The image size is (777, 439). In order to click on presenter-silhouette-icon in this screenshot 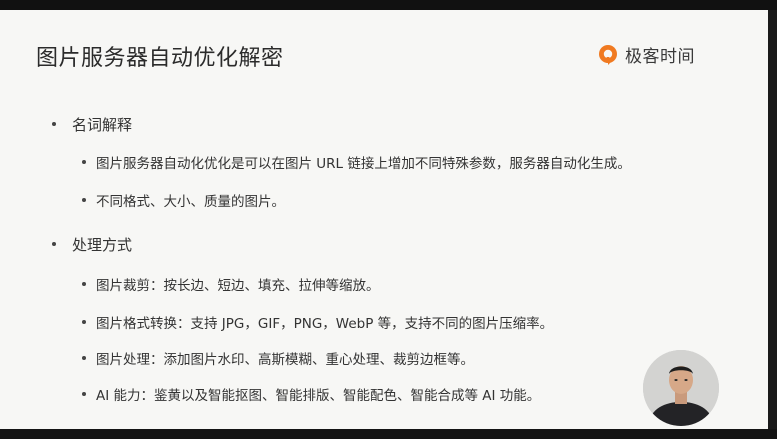, I will do `click(681, 388)`.